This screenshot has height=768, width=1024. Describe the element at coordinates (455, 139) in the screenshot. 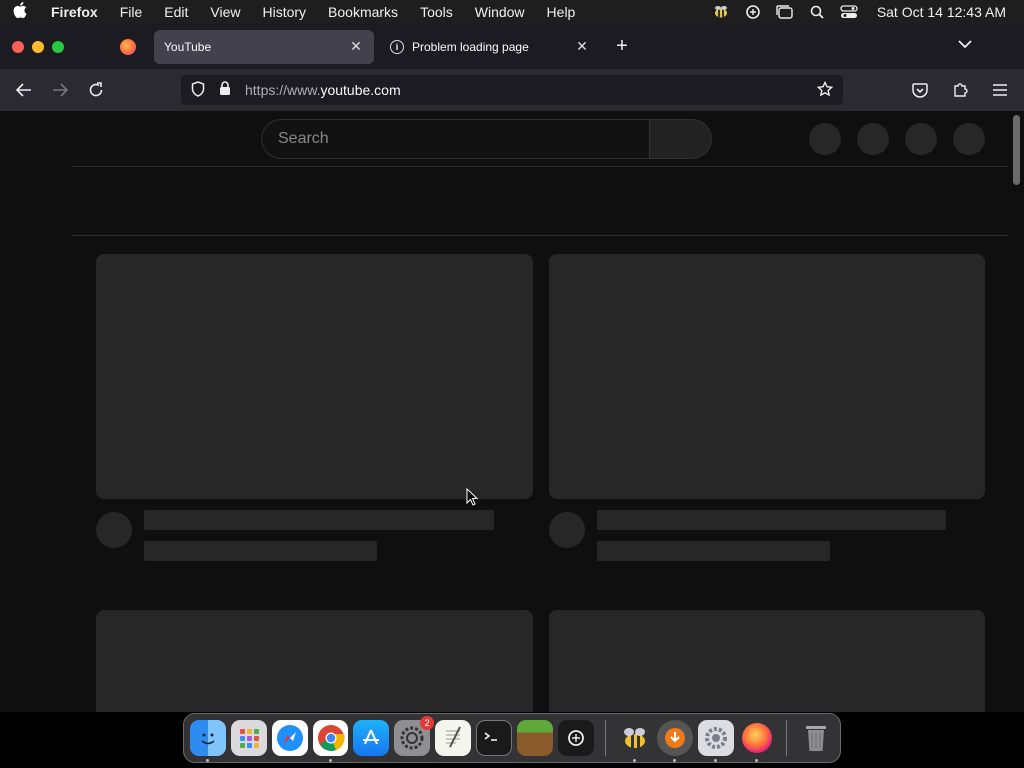

I see `youtube-search-input: Search` at that location.